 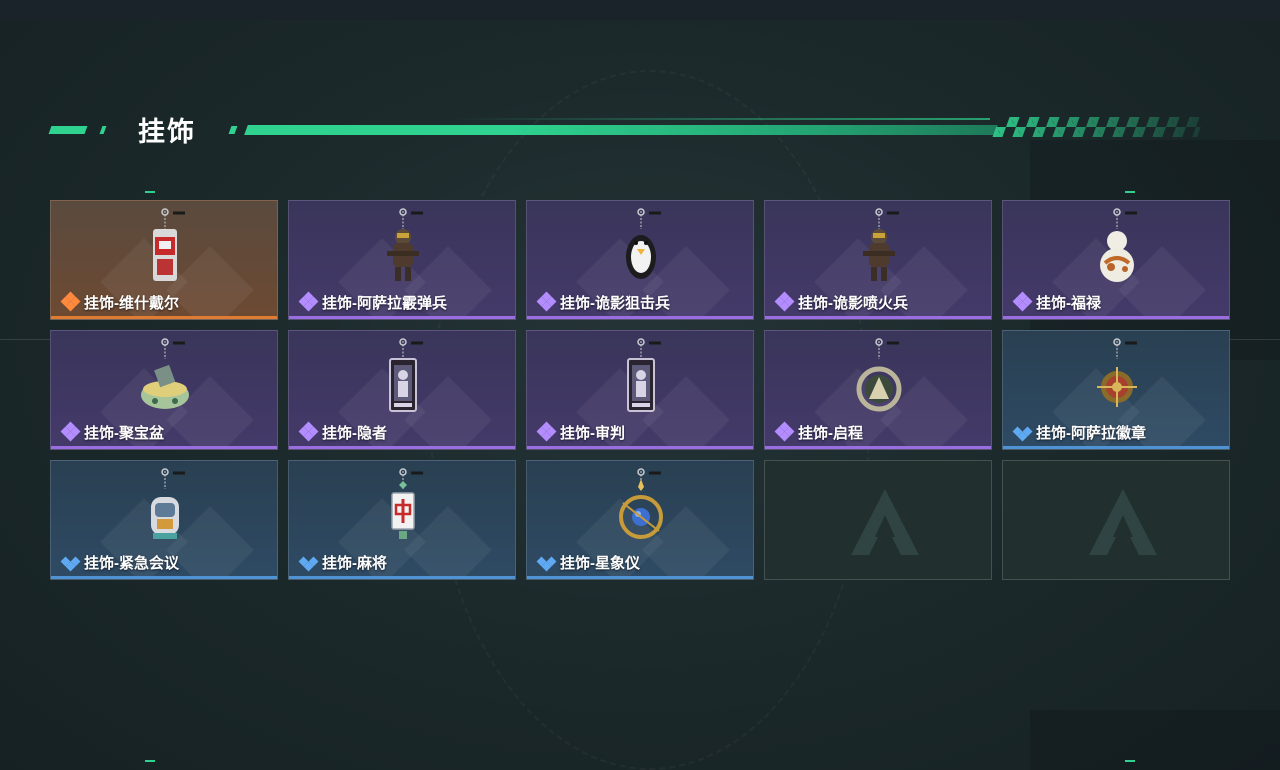 I want to click on charm-name: 挂饰-麻将, so click(x=354, y=563).